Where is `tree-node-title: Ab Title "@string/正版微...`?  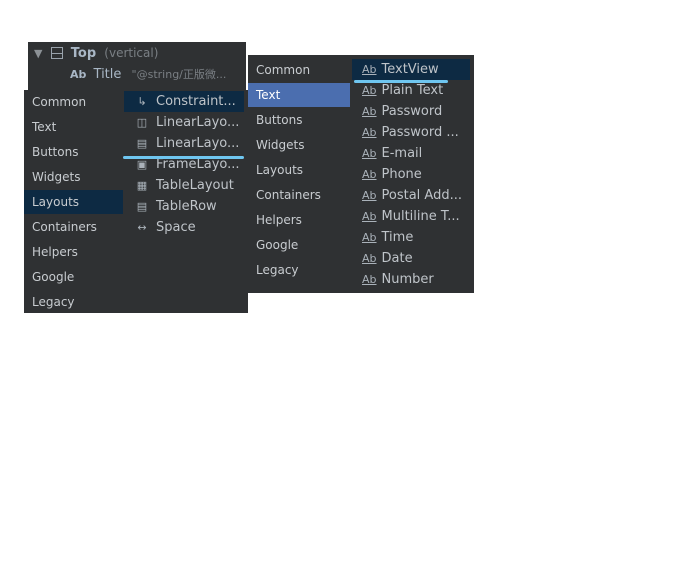
tree-node-title: Ab Title "@string/正版微... is located at coordinates (148, 75).